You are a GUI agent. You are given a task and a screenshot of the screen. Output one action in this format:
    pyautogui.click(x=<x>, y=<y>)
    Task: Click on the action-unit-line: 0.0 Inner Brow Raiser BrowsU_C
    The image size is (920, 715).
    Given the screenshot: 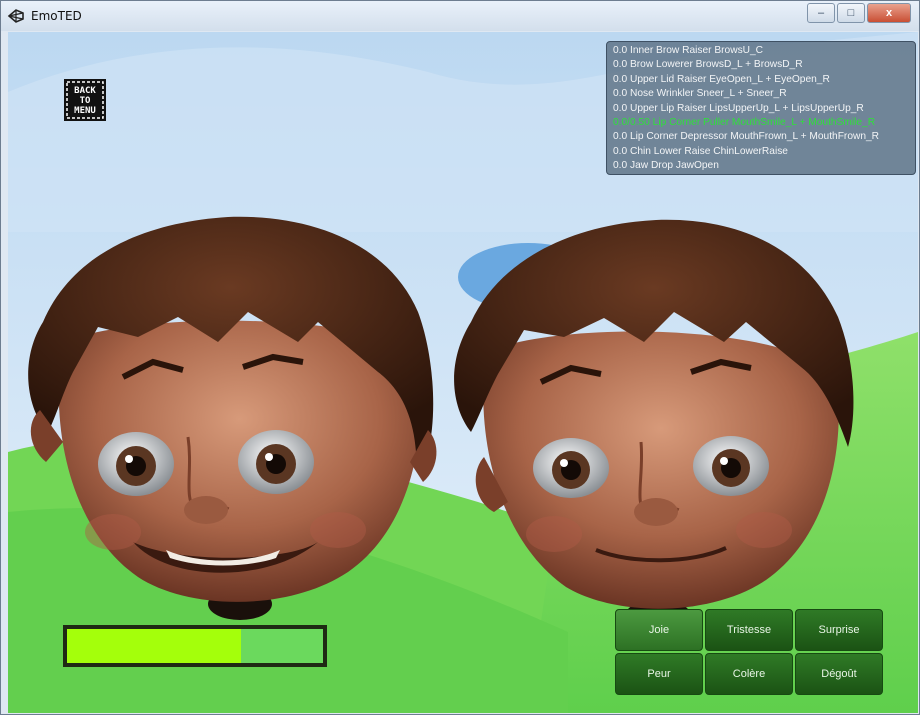 What is the action you would take?
    pyautogui.click(x=688, y=50)
    